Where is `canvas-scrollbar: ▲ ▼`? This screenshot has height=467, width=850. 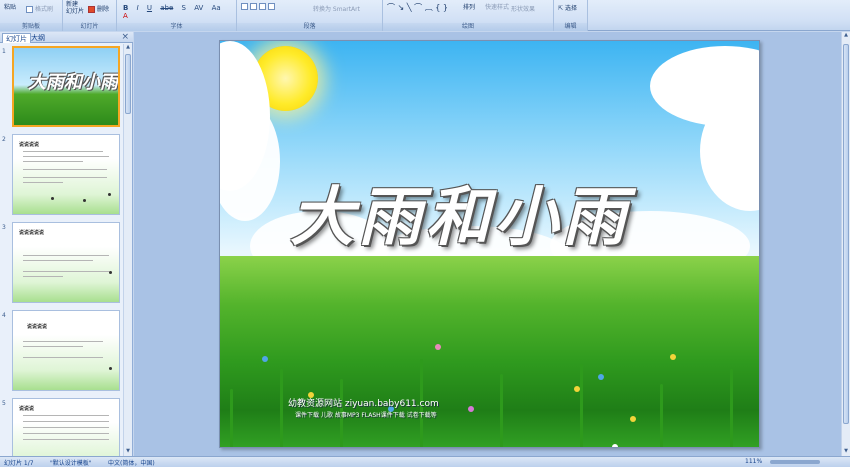 canvas-scrollbar: ▲ ▼ is located at coordinates (845, 244).